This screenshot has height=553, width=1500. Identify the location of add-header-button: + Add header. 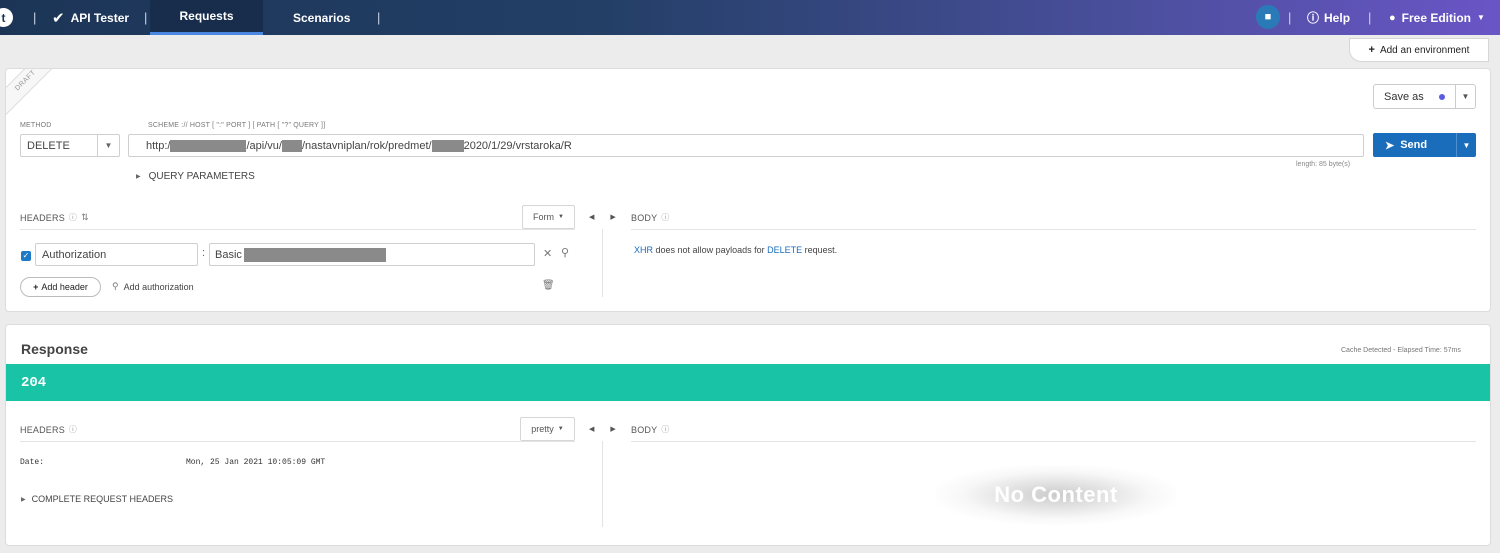
(60, 287).